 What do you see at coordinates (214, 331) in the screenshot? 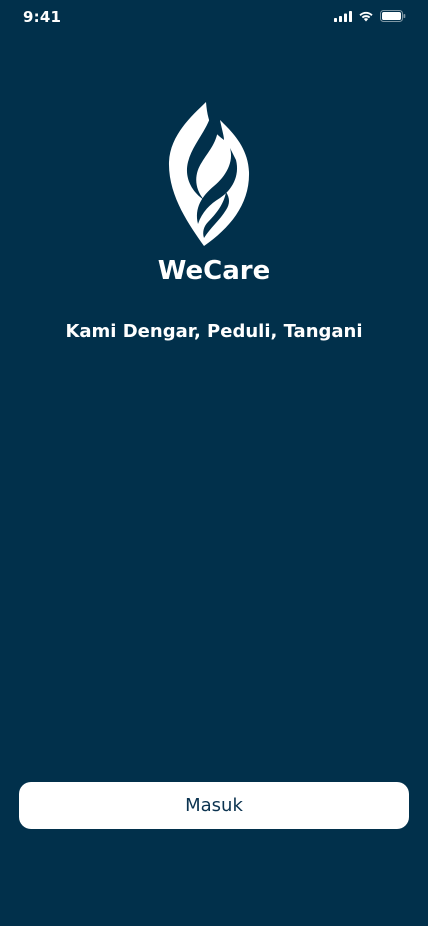
I see `app-tagline: Kami Dengar, Peduli, Tangani` at bounding box center [214, 331].